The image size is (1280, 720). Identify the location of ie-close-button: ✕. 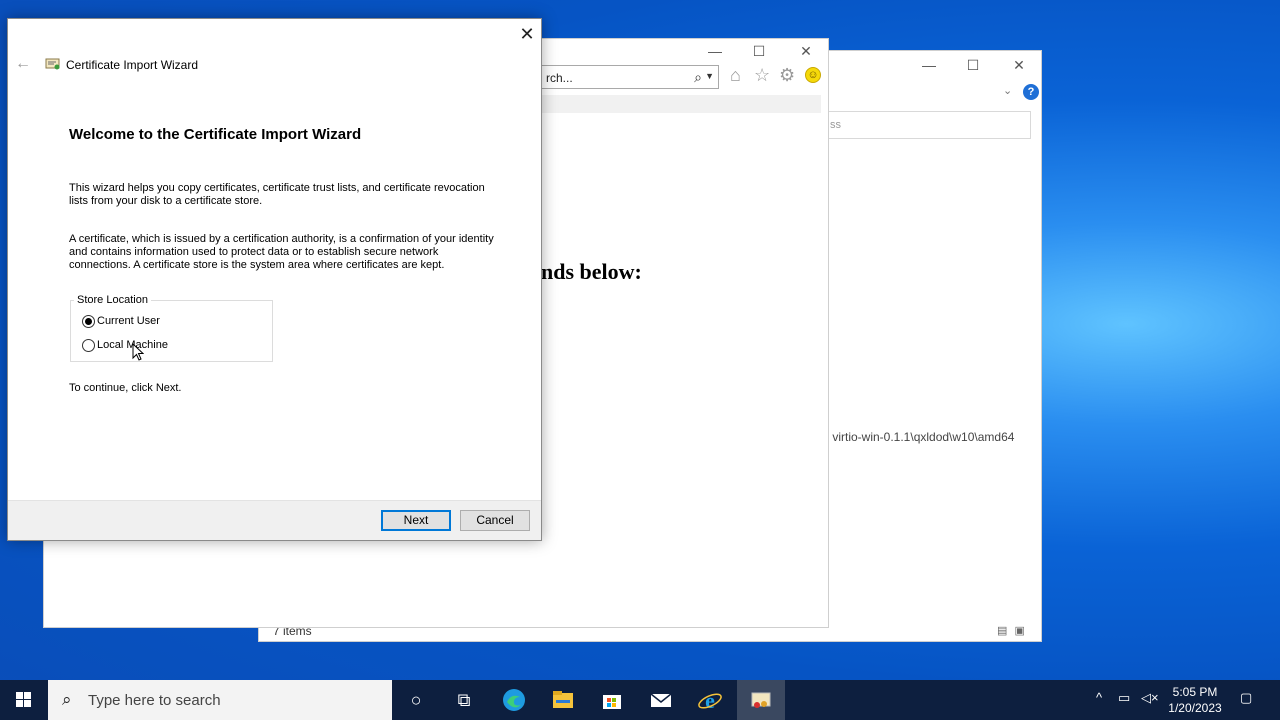
(806, 52).